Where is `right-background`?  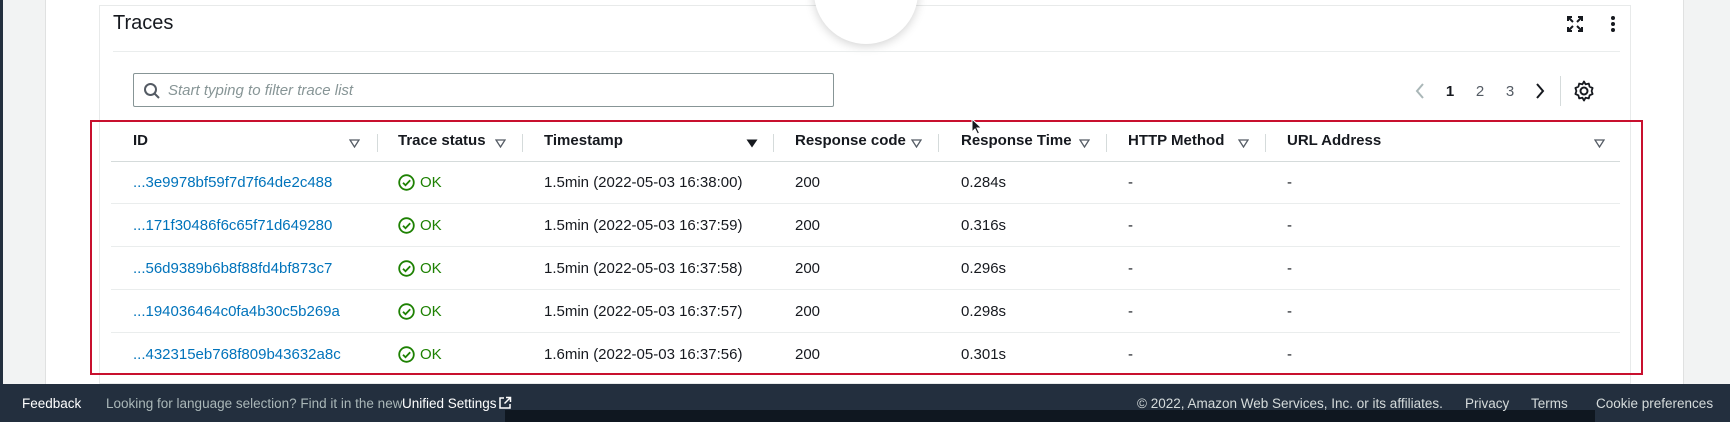
right-background is located at coordinates (1706, 192).